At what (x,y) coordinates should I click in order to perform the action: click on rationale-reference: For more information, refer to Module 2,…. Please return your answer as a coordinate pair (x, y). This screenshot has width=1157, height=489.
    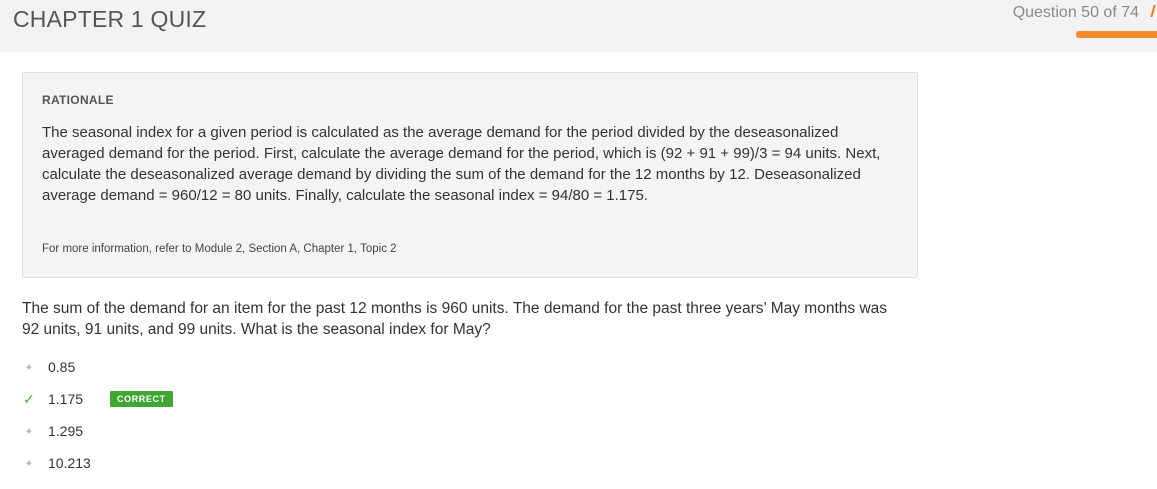
    Looking at the image, I should click on (219, 249).